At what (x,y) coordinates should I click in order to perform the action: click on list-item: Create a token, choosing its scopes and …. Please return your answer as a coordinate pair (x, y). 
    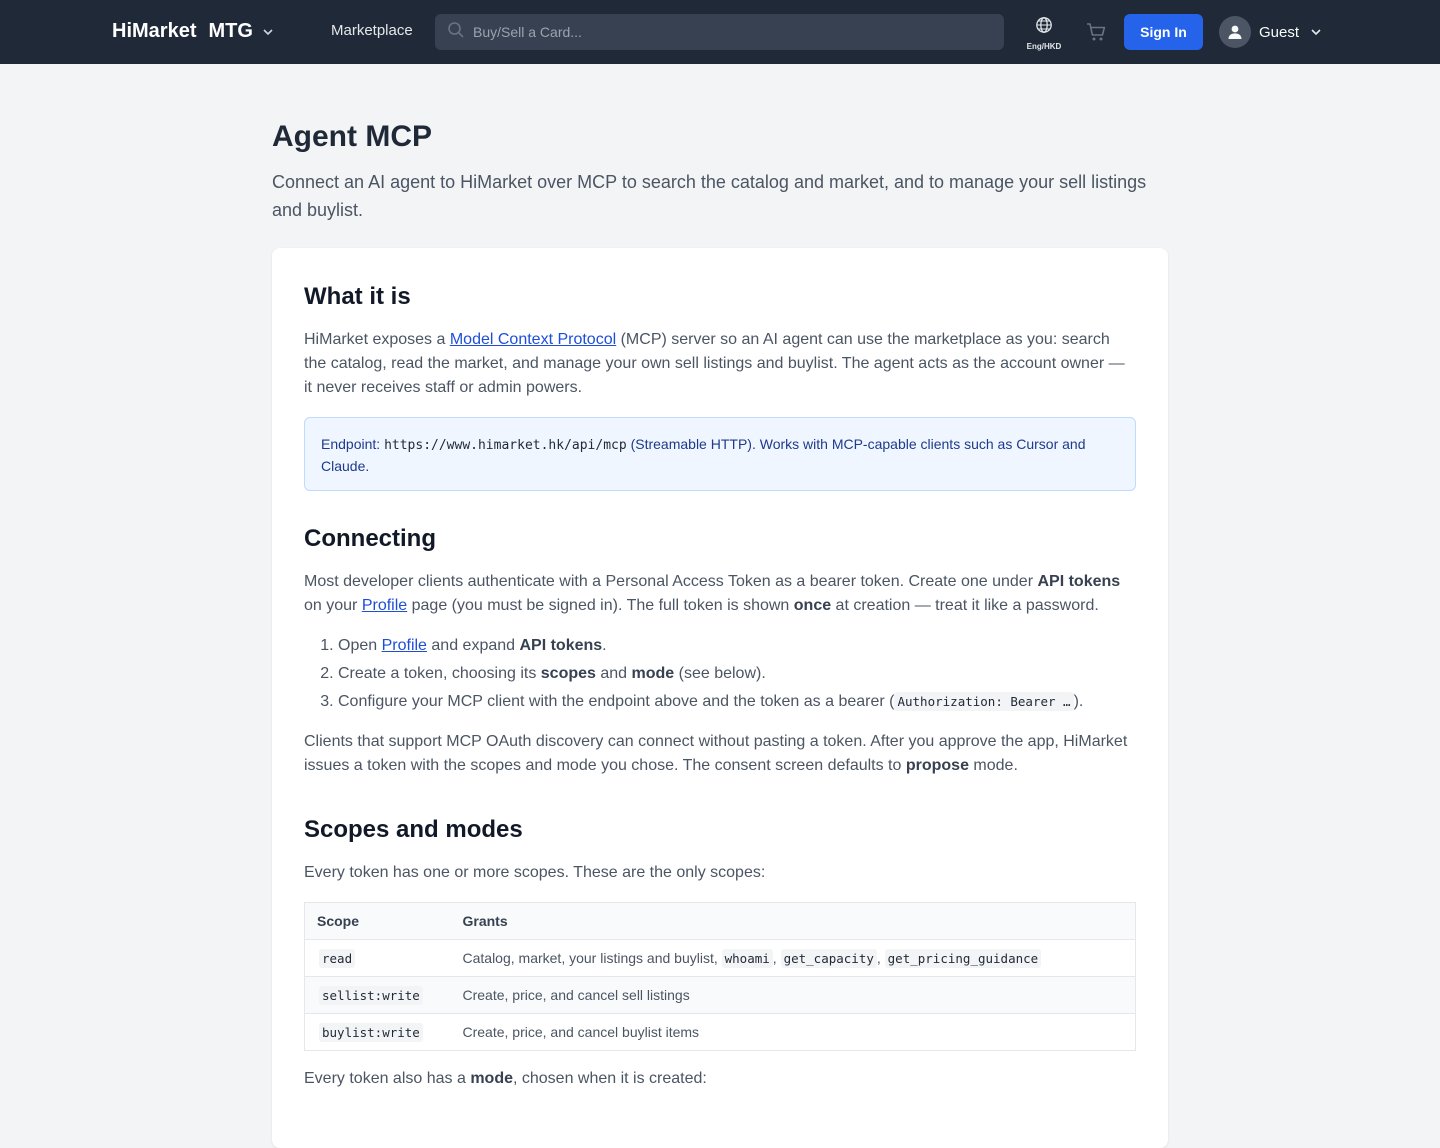
    Looking at the image, I should click on (737, 674).